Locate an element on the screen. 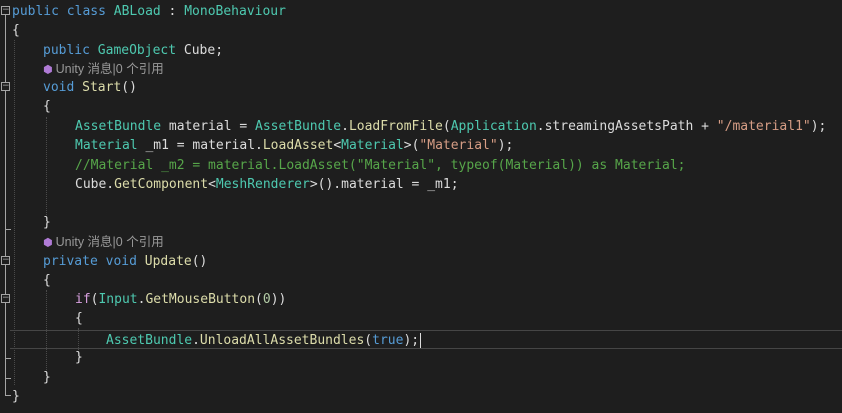  method-token: GetComponent is located at coordinates (161, 184).